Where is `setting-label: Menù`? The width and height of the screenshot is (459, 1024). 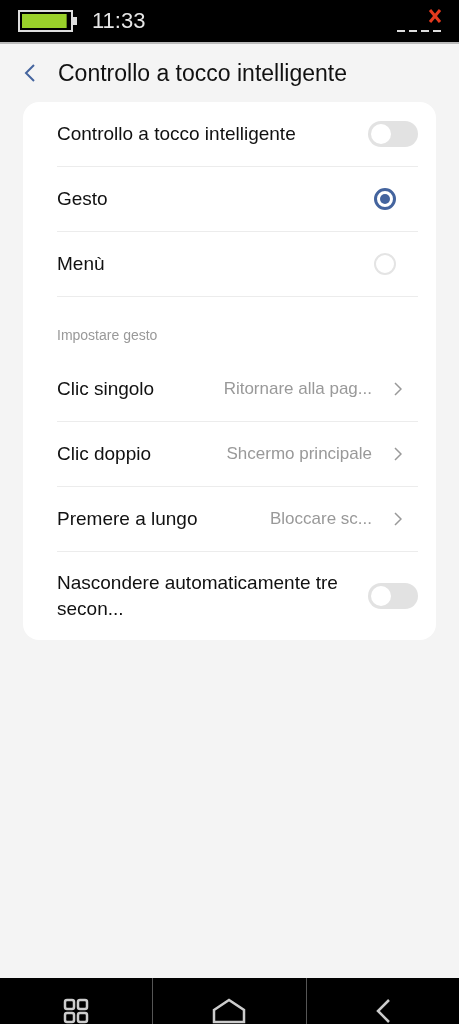 setting-label: Menù is located at coordinates (81, 264).